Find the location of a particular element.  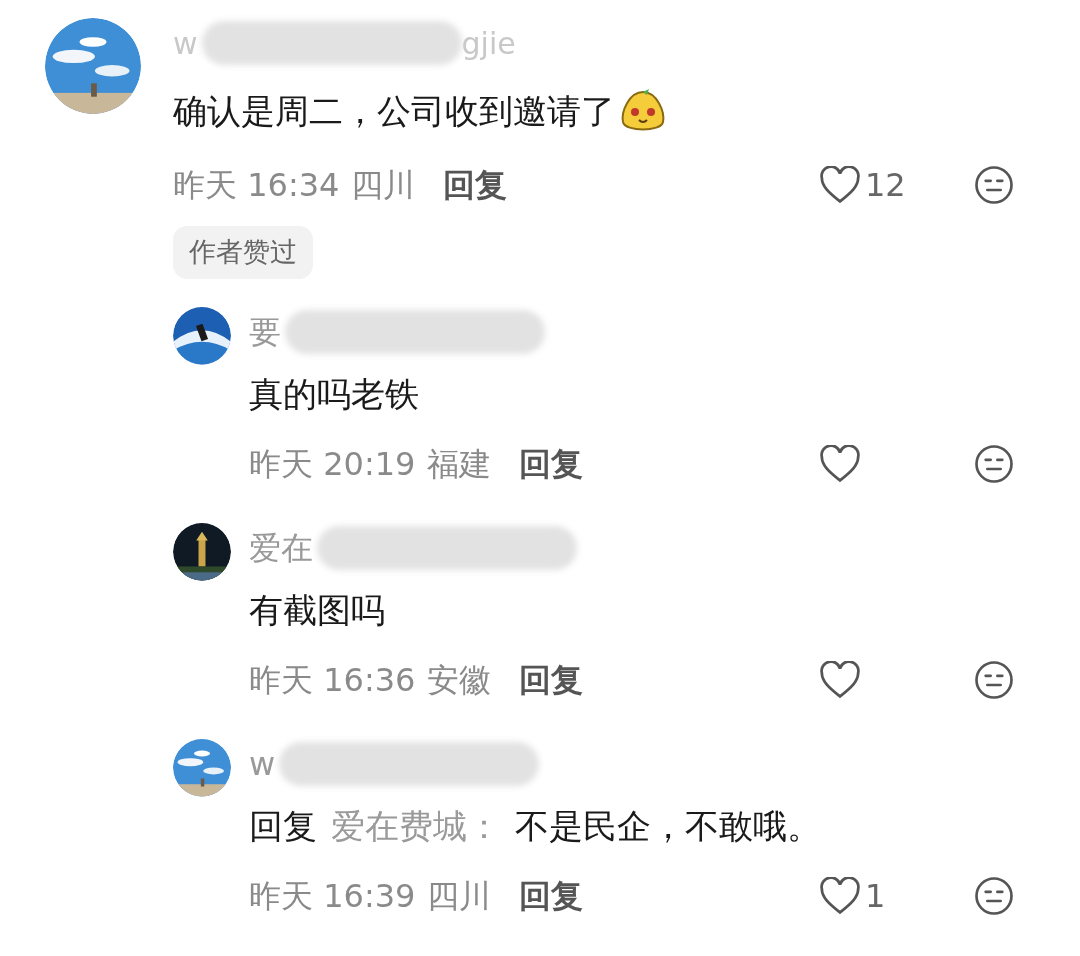

like-count: 12 is located at coordinates (885, 185).